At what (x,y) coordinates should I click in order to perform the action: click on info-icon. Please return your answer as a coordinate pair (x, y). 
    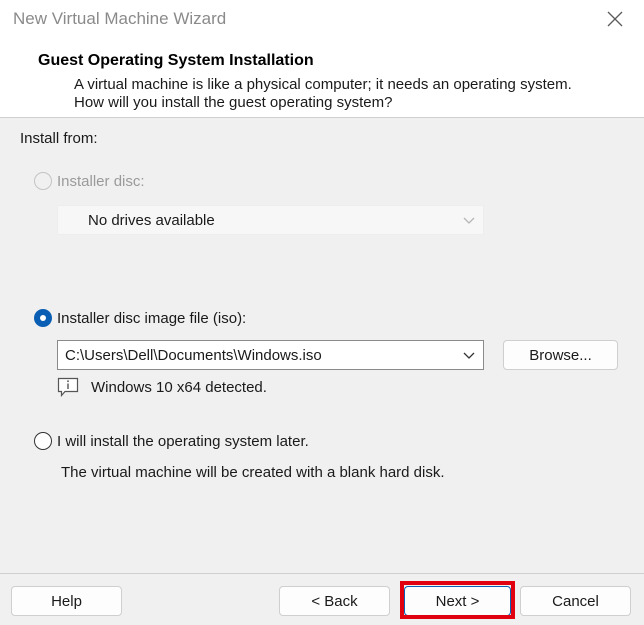
    Looking at the image, I should click on (68, 387).